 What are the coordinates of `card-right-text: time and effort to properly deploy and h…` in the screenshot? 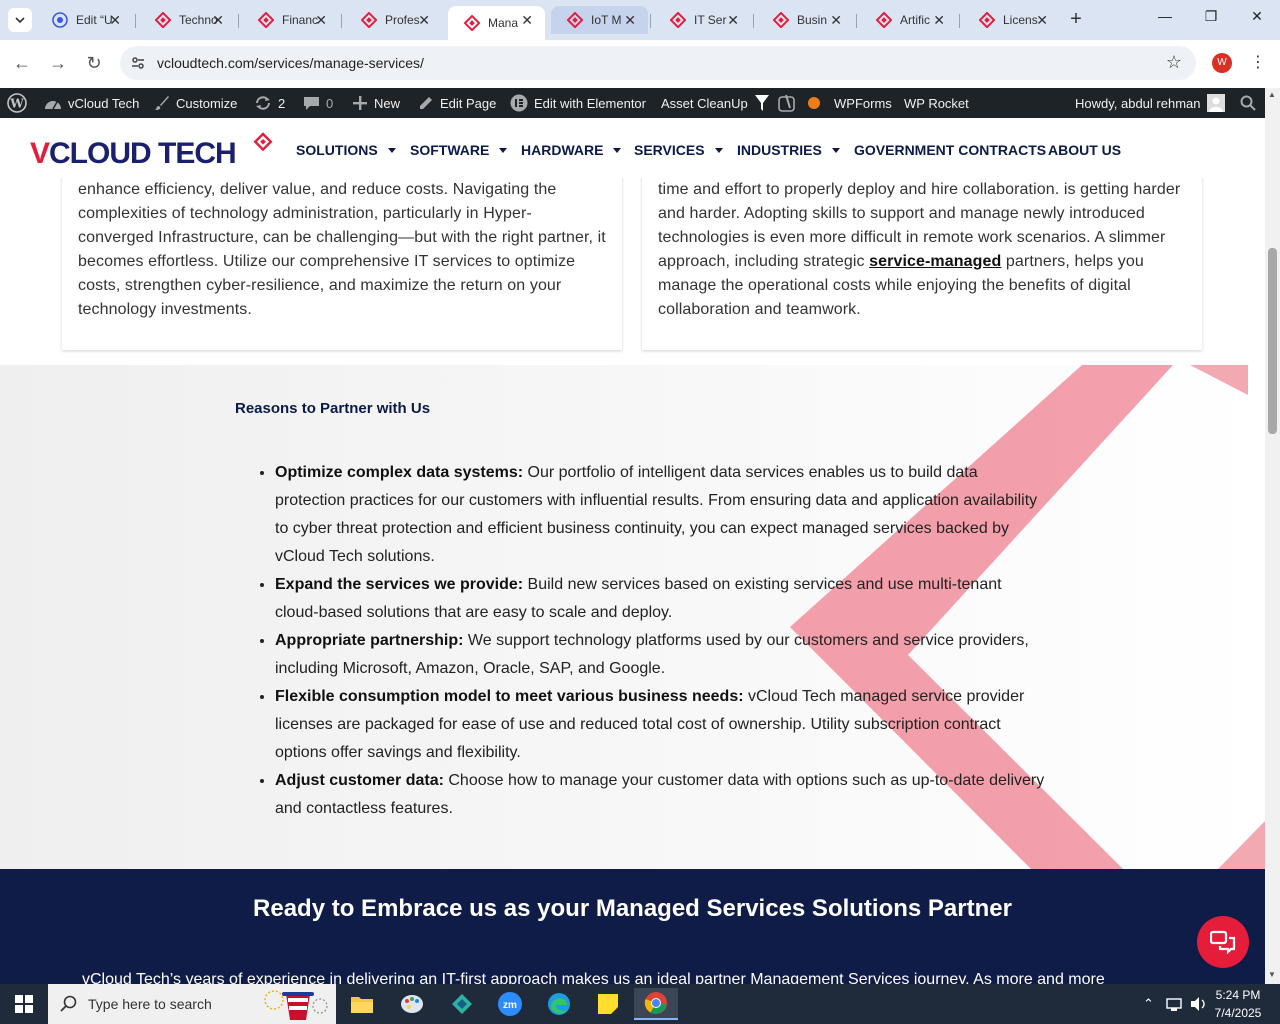 It's located at (919, 249).